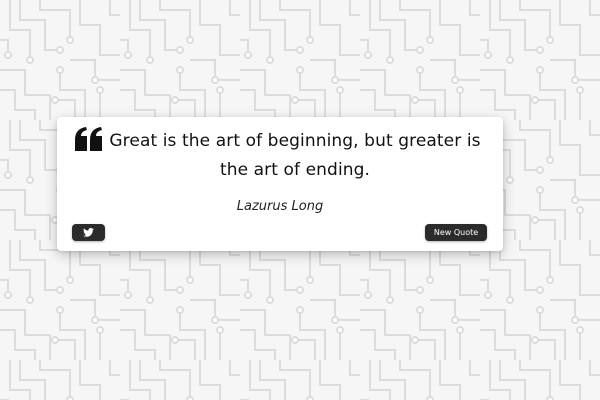 This screenshot has width=600, height=400. I want to click on quote-author: Lazurus Long, so click(280, 206).